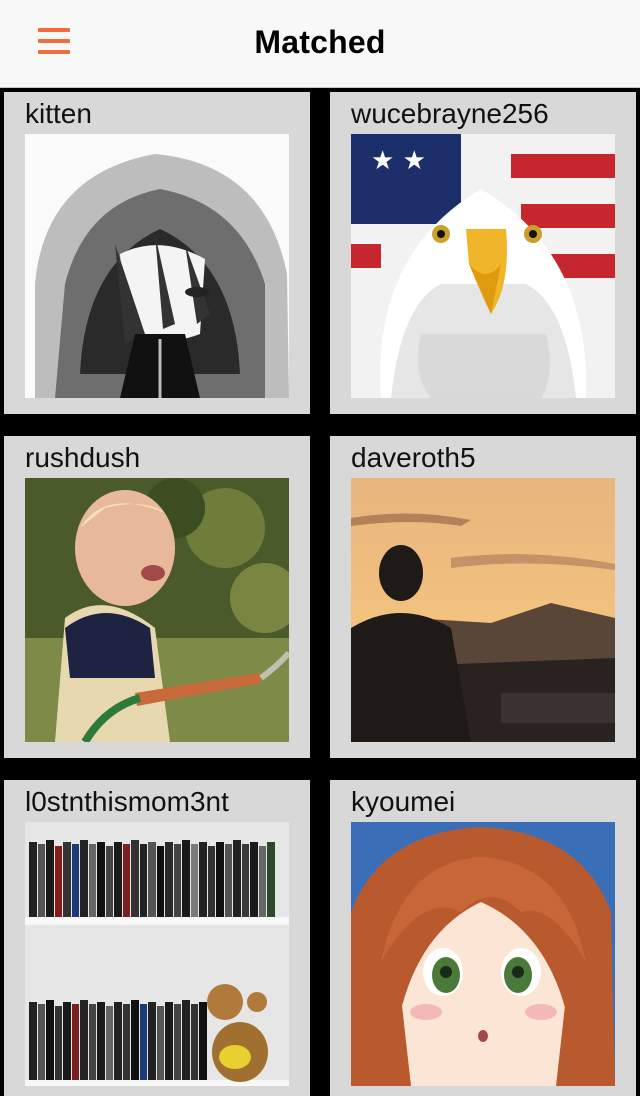  I want to click on match-card-daveroth5: daveroth5, so click(483, 597).